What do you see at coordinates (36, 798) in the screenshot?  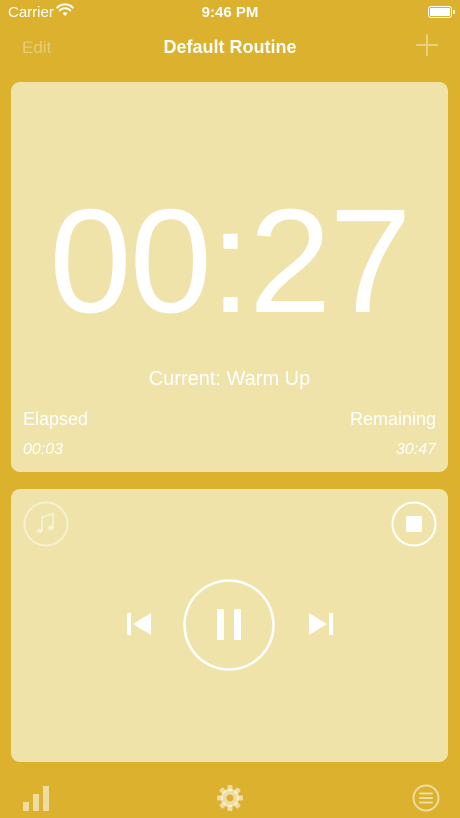 I see `stats-icon` at bounding box center [36, 798].